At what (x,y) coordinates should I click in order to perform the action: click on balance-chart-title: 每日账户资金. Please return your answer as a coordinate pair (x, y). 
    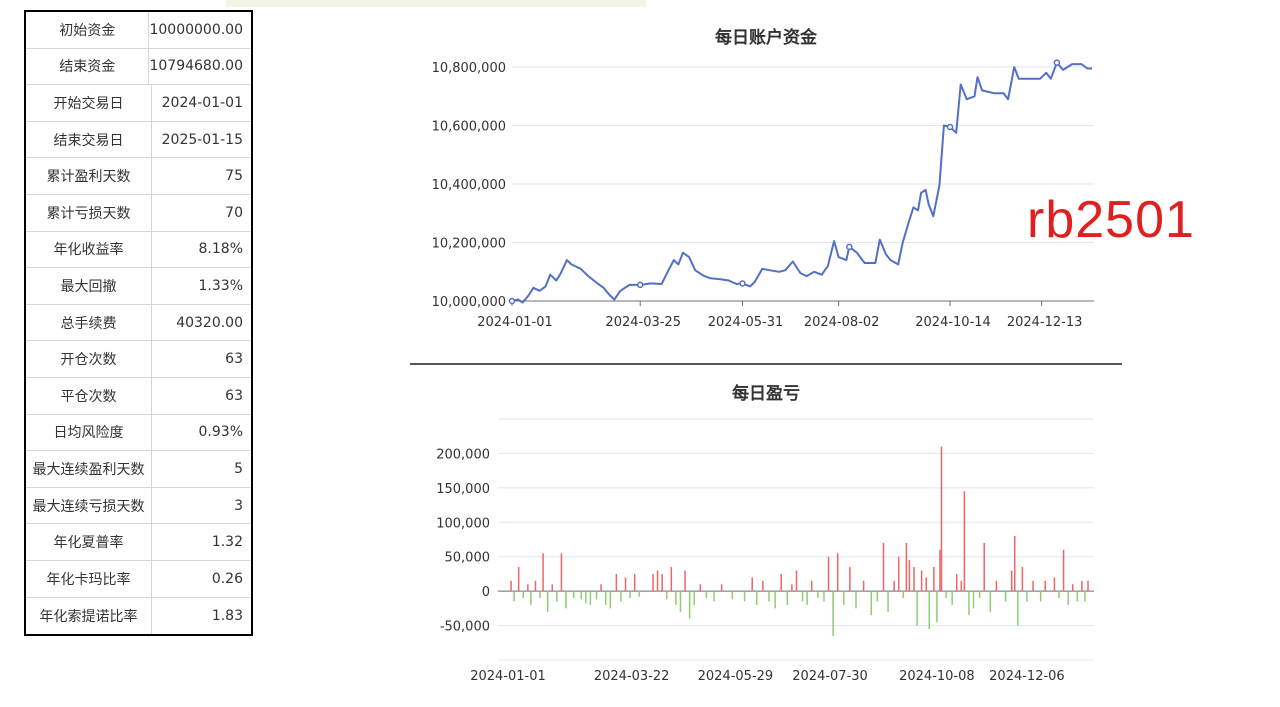
    Looking at the image, I should click on (766, 37).